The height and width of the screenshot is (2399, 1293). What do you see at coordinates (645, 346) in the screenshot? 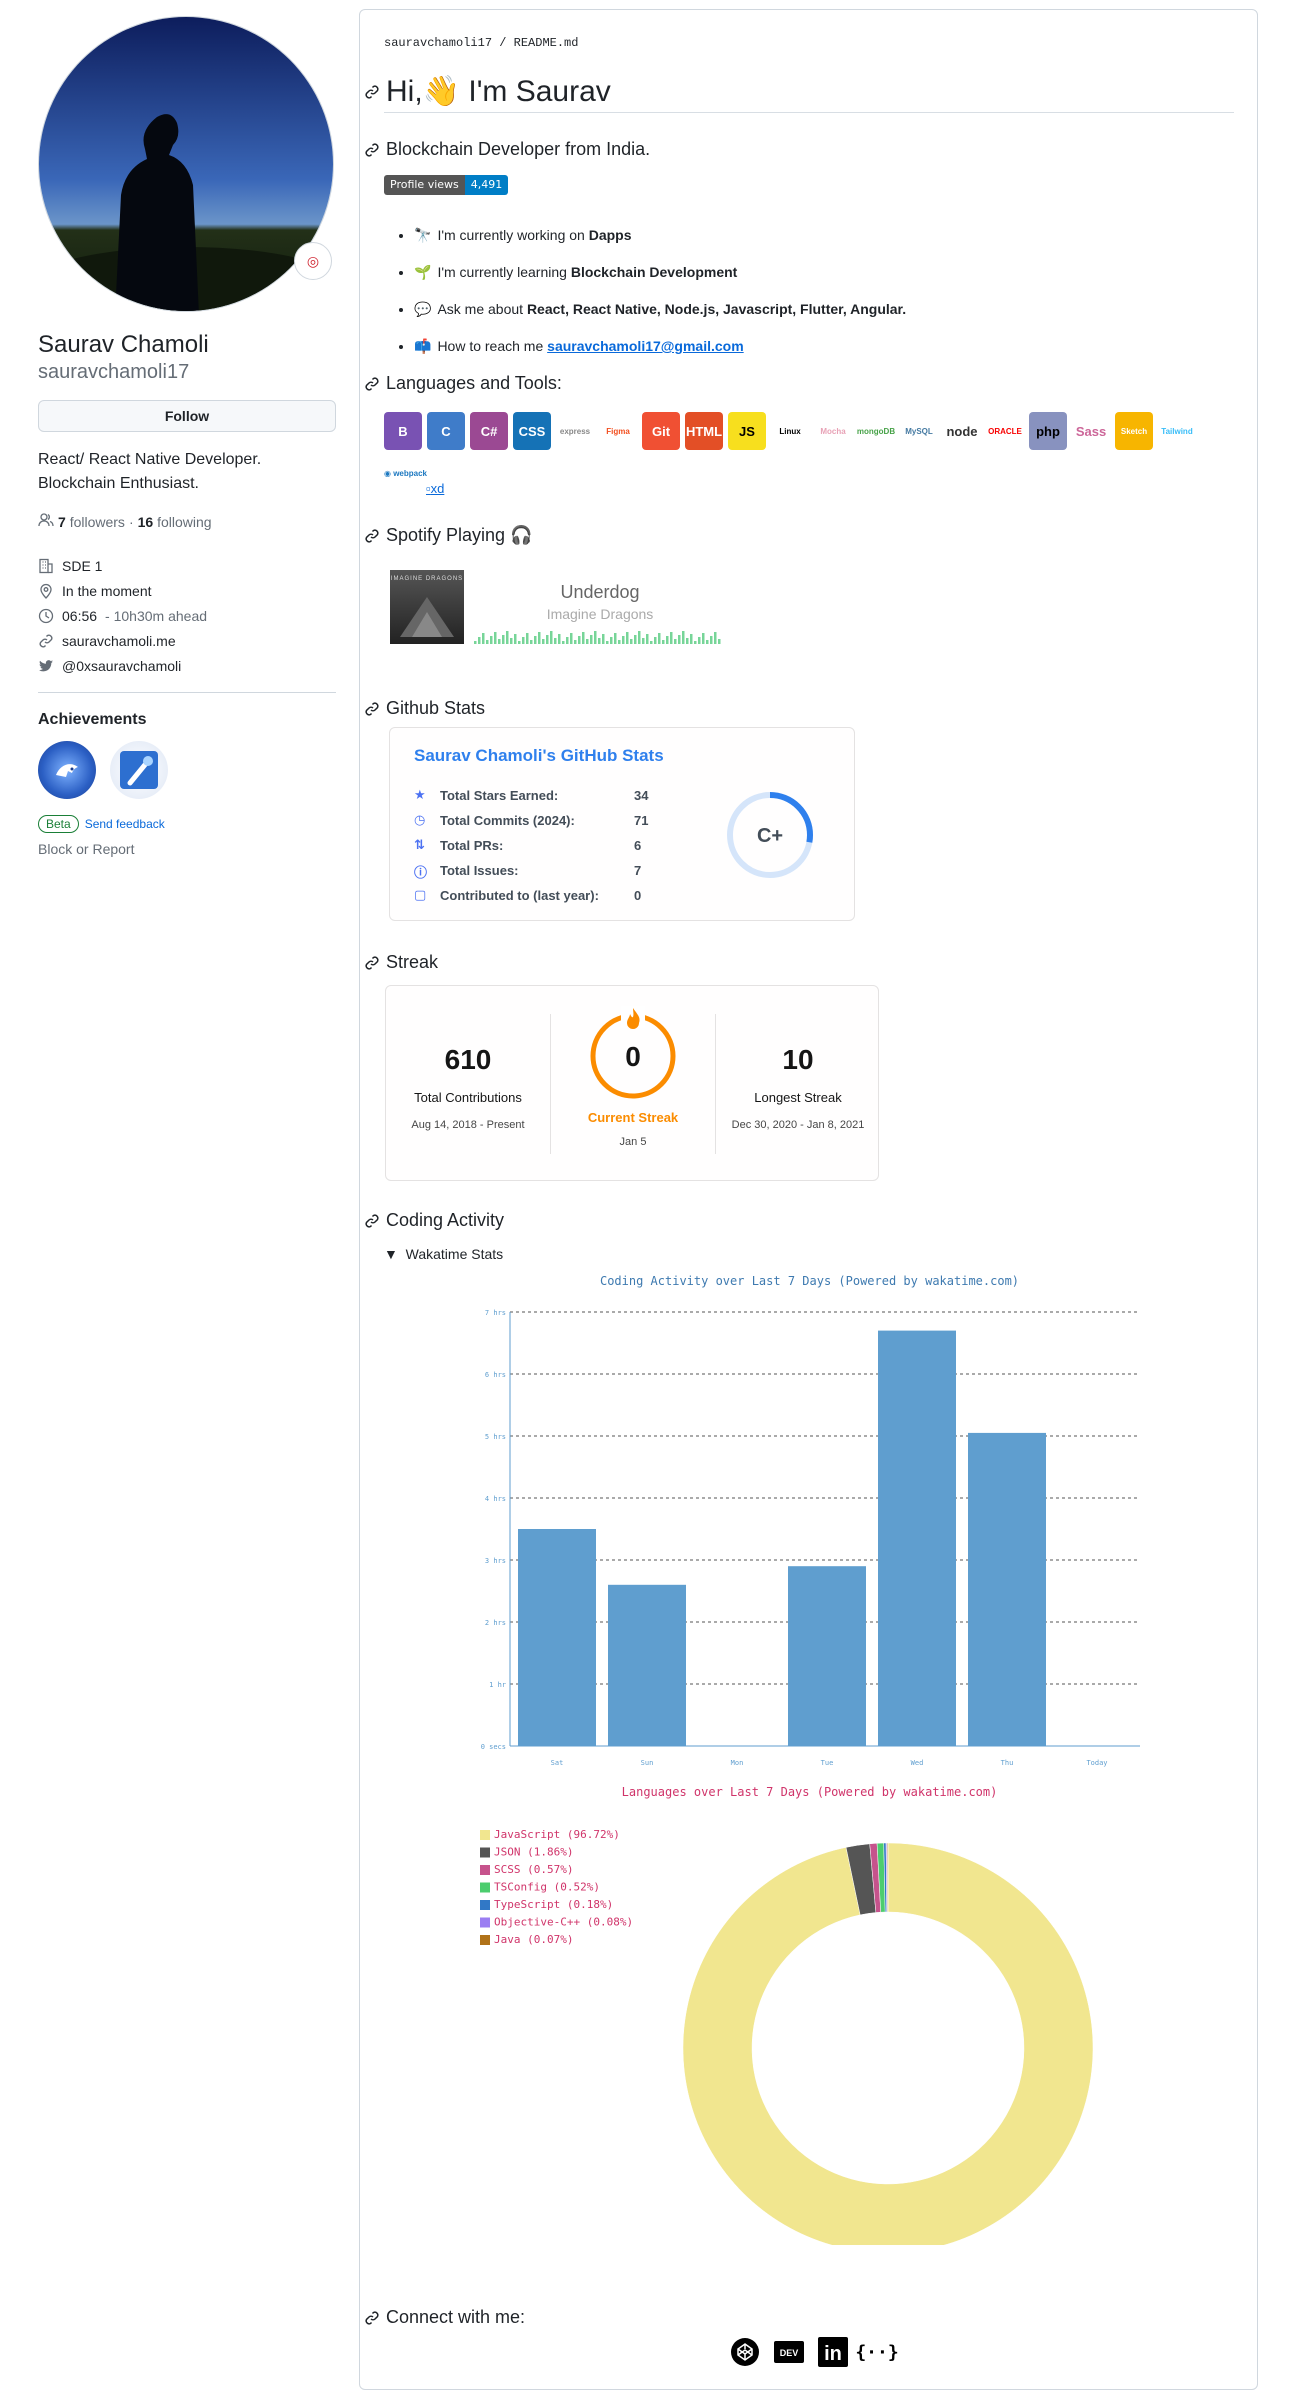
I see `email-link: sauravchamoli17@gmail.com` at bounding box center [645, 346].